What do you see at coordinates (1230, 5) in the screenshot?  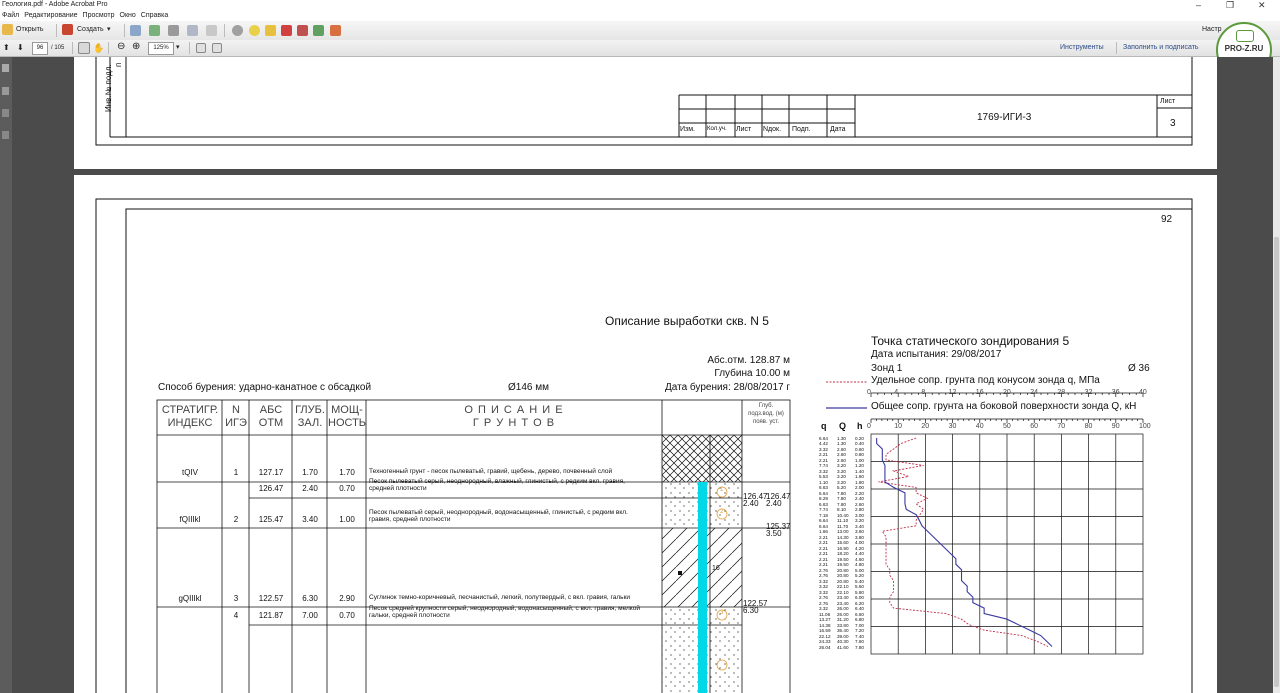 I see `maximize-button: ❐` at bounding box center [1230, 5].